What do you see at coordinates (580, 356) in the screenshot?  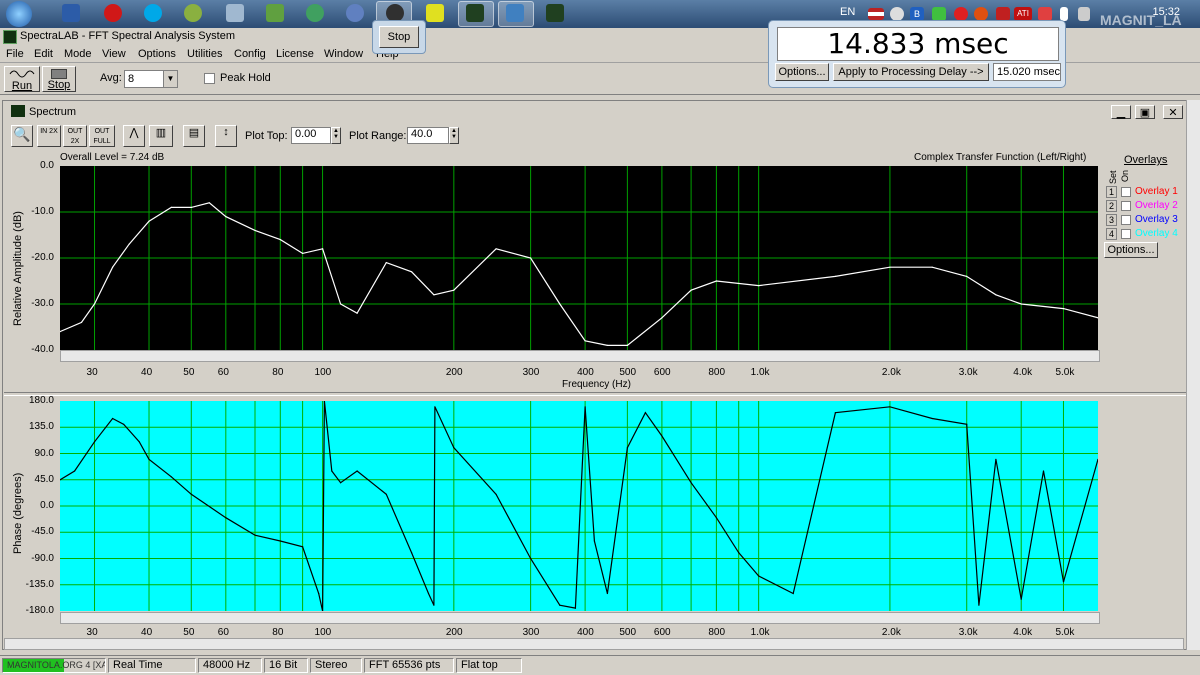 I see `amp-horizontal-scrollbar` at bounding box center [580, 356].